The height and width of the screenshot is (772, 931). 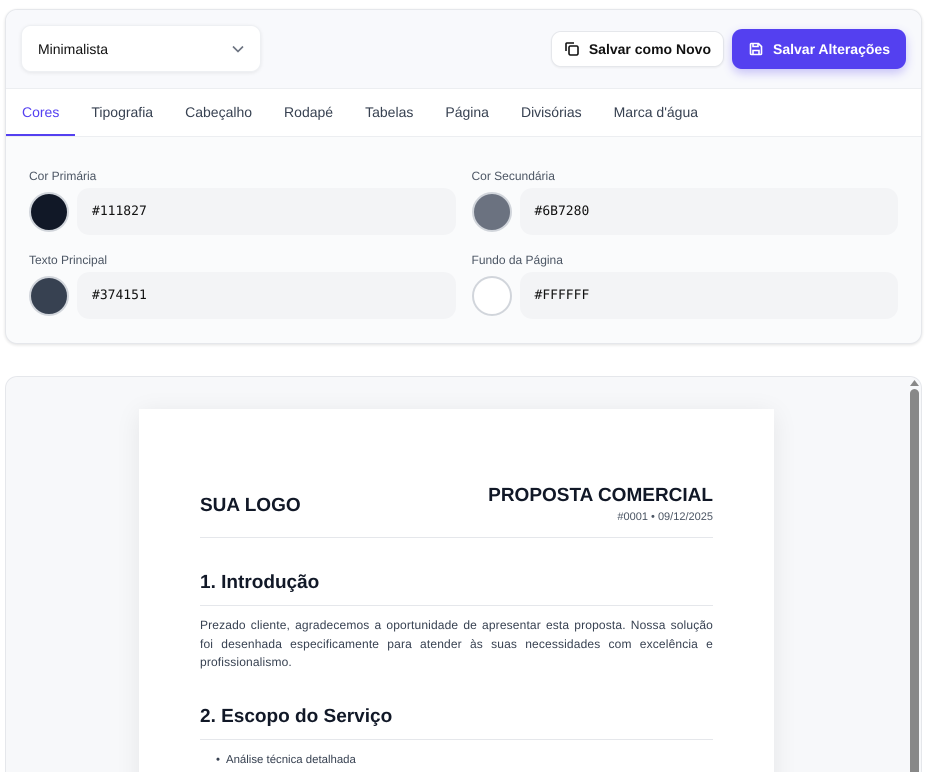 What do you see at coordinates (456, 644) in the screenshot?
I see `paragraph: Prezado cliente, agradecemos a oportunidade de apresentar esta proposta. Nossa solução foi desenhada especificamente para atender às suas necessidades com excelência e profissionalismo.` at bounding box center [456, 644].